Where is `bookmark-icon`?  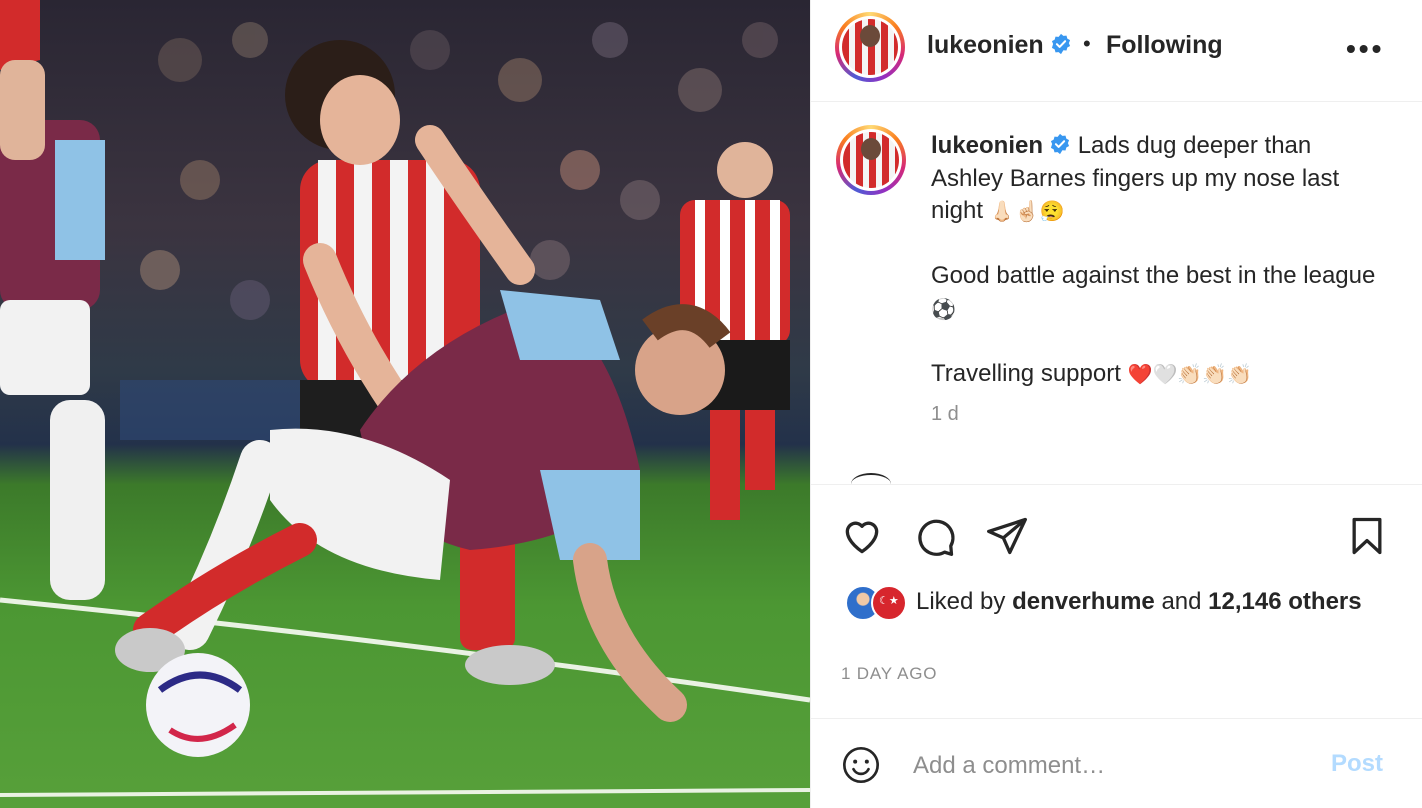 bookmark-icon is located at coordinates (1367, 536).